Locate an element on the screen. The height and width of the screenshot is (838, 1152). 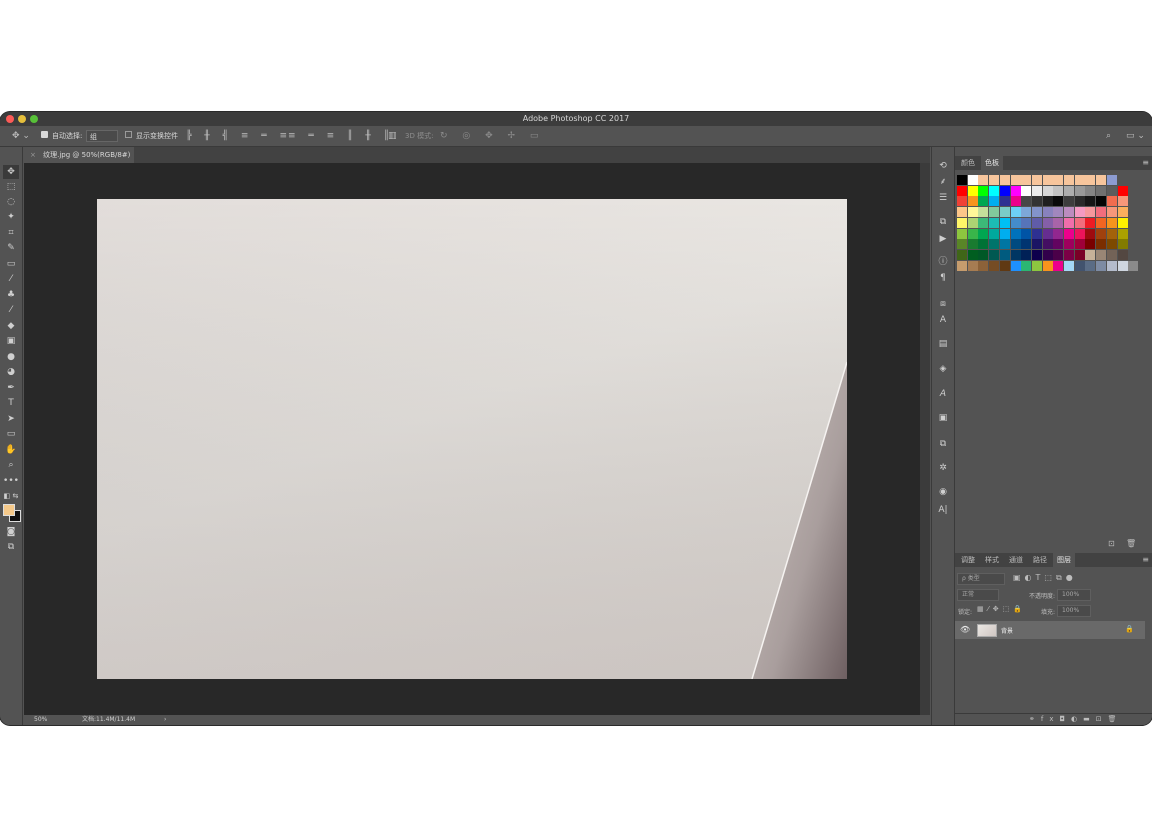
auto-select-checkbox is located at coordinates (44, 134).